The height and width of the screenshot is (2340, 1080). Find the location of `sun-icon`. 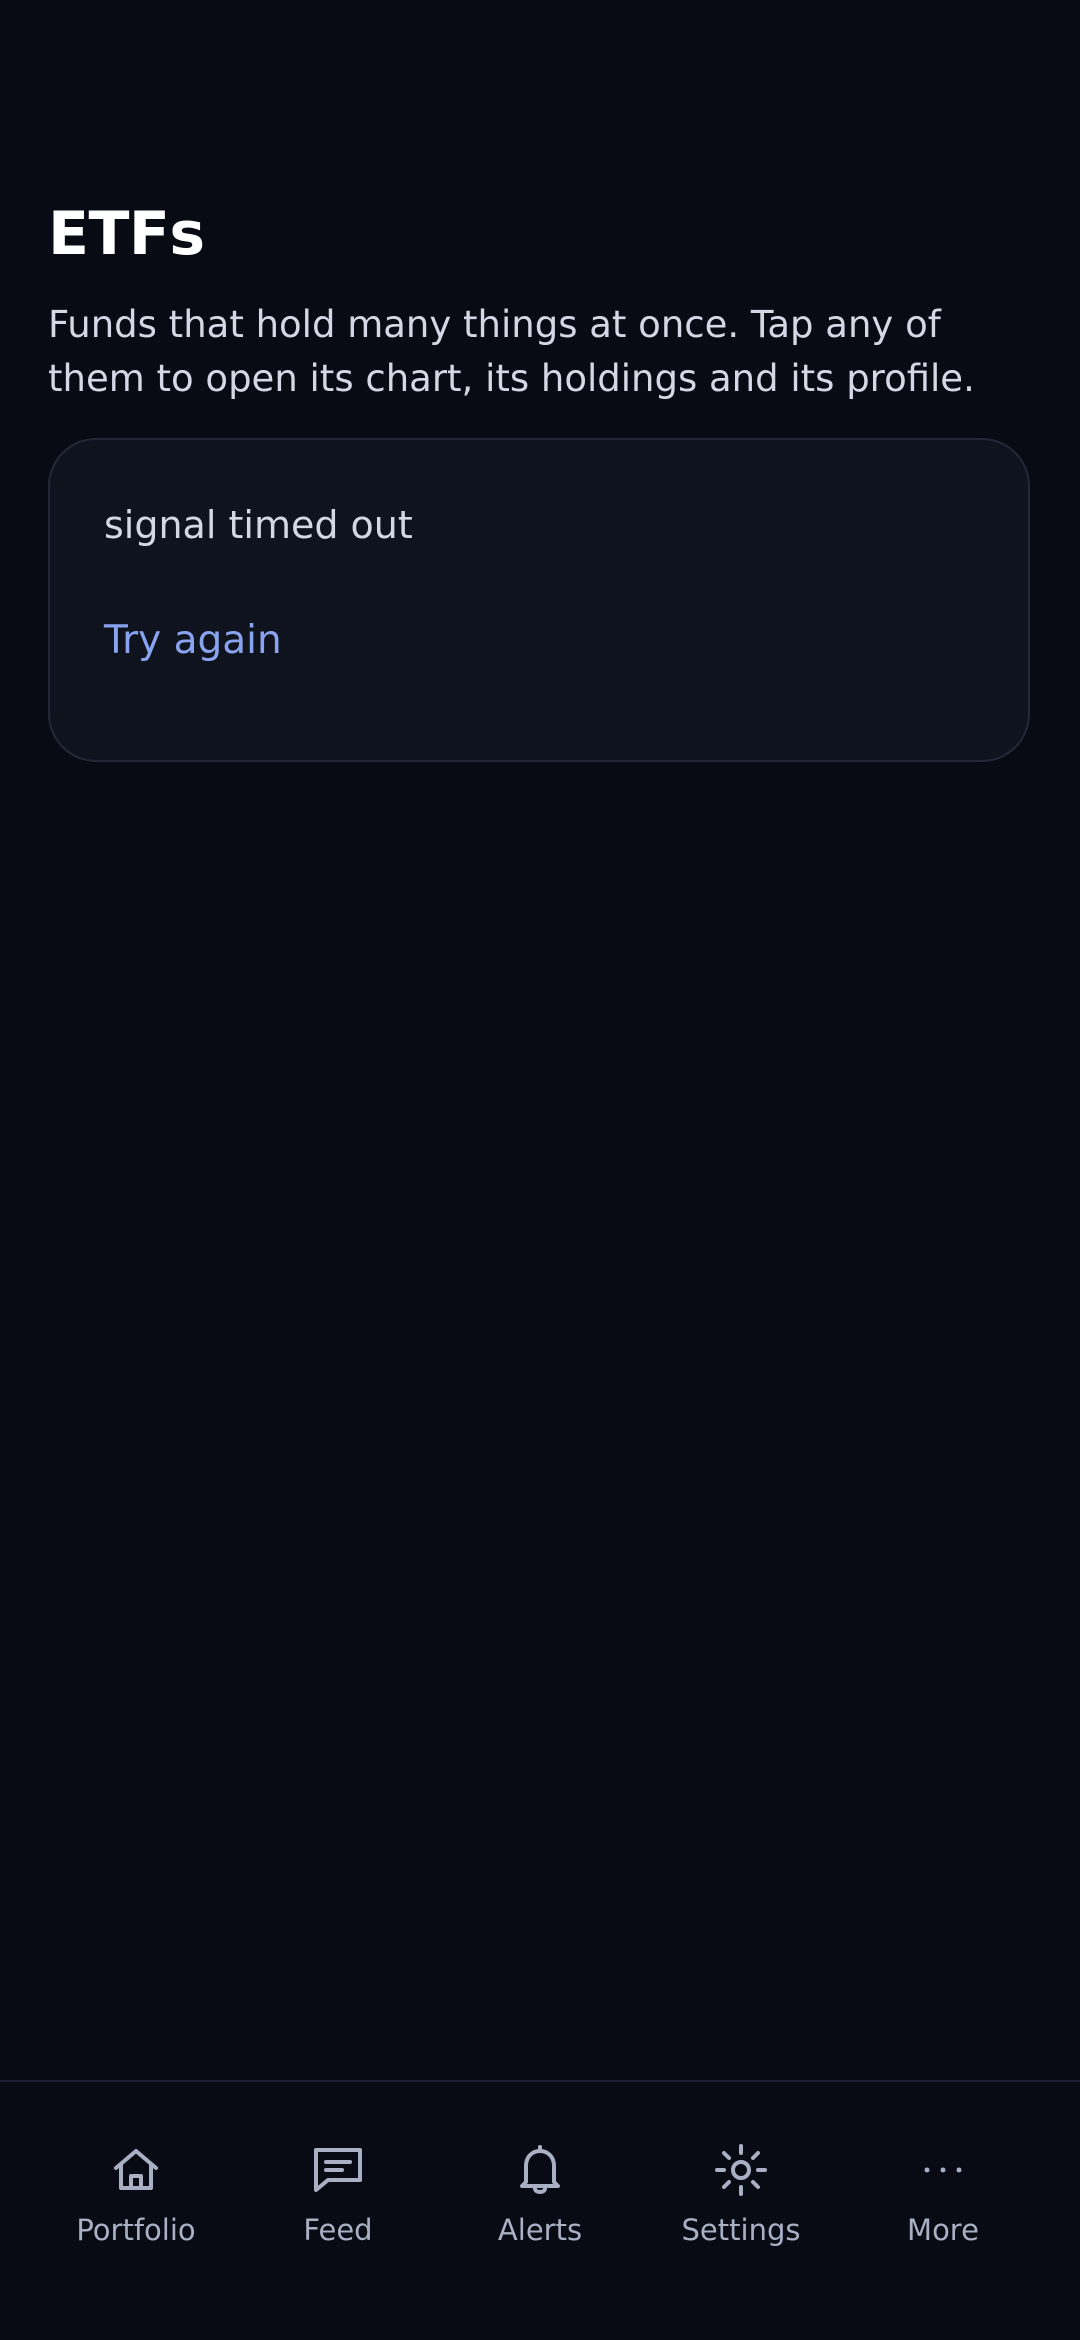

sun-icon is located at coordinates (741, 2170).